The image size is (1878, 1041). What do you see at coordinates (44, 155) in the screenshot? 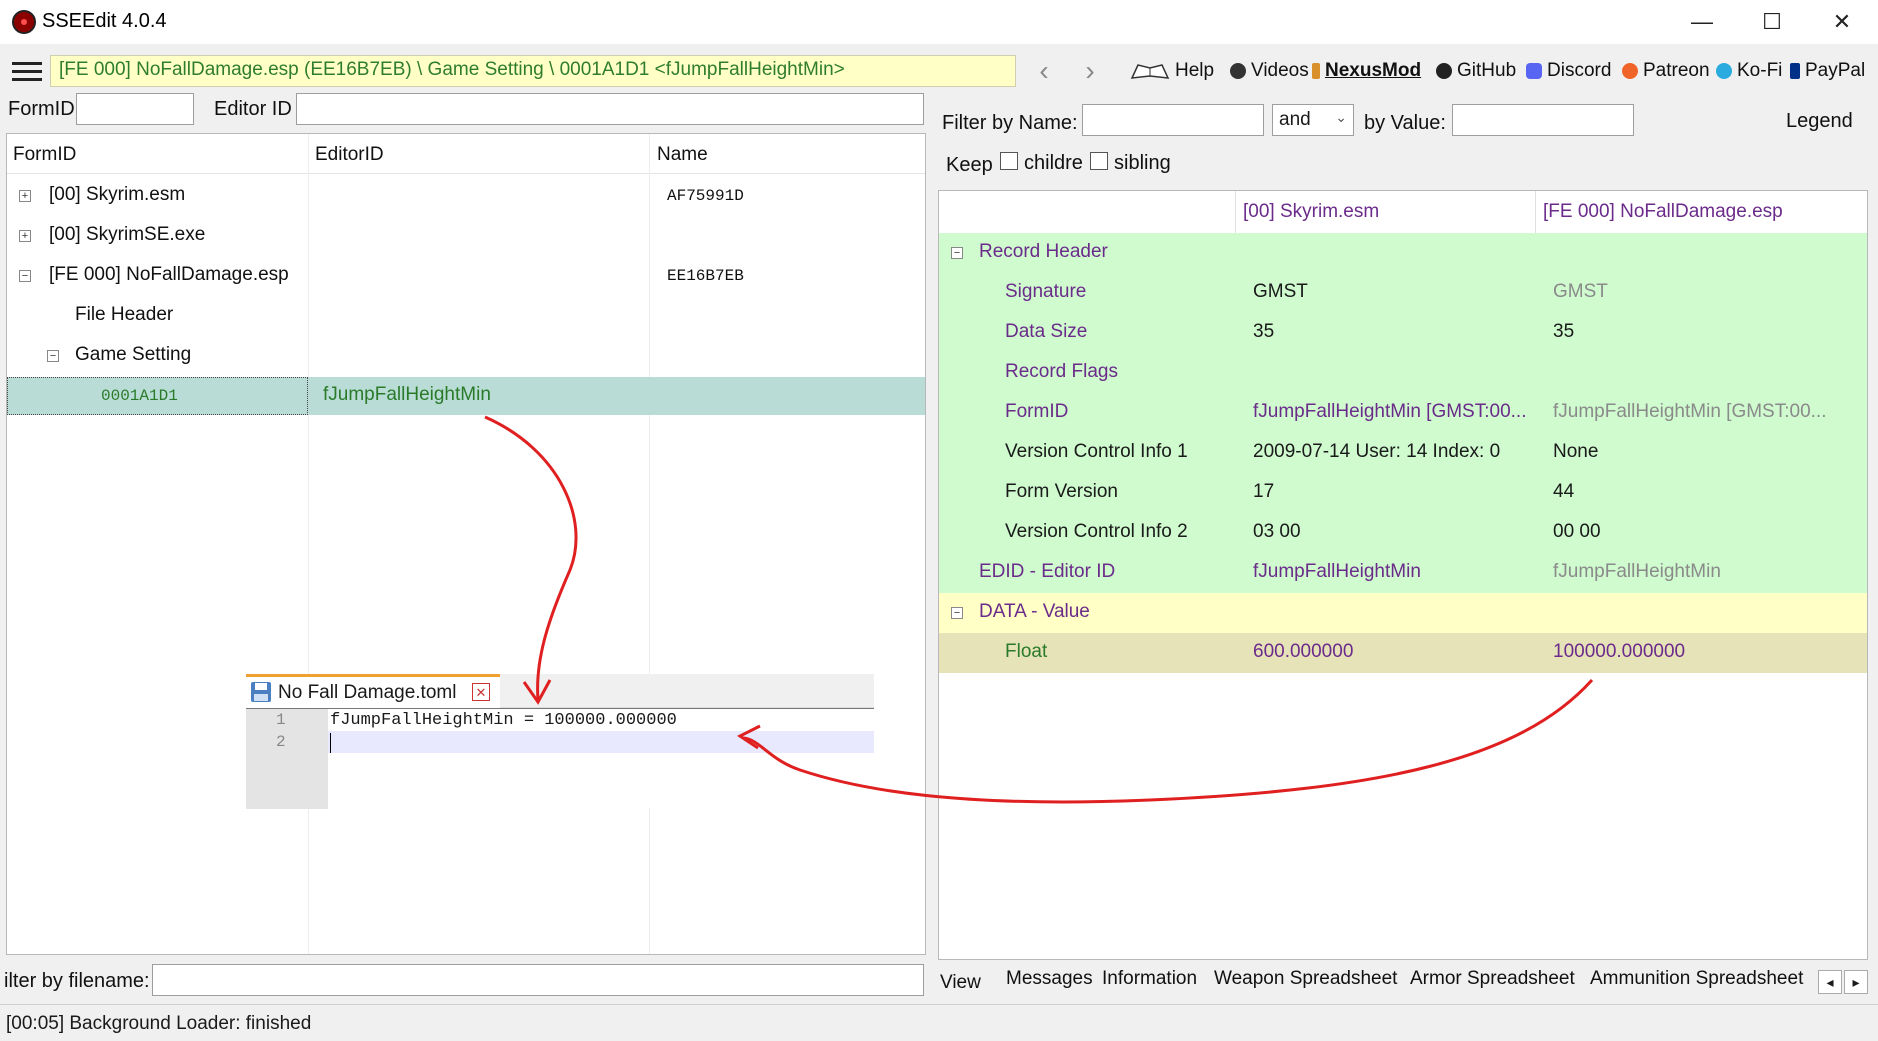
I see `col-header-formid: FormID` at bounding box center [44, 155].